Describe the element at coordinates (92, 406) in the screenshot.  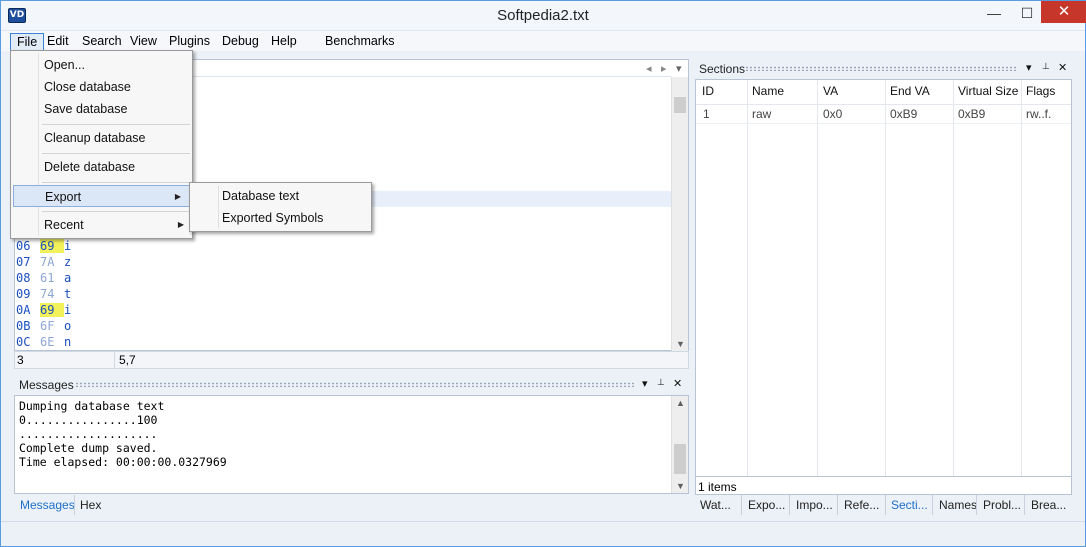
I see `message-line: Dumping database text` at that location.